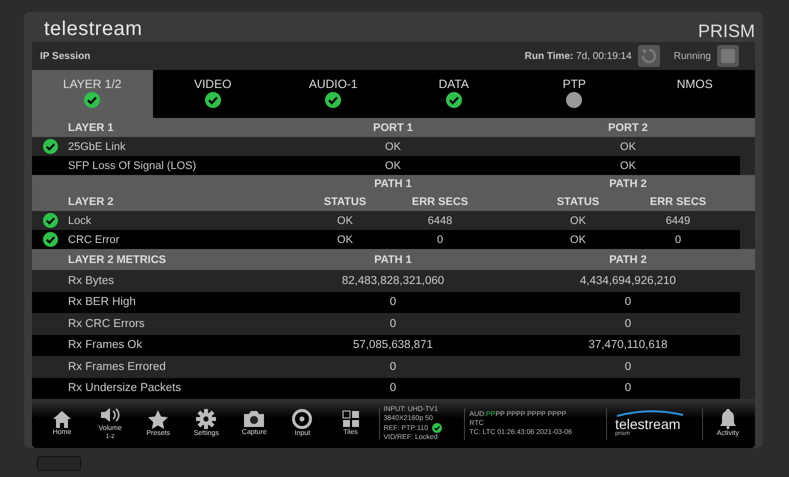  I want to click on column-header: LAYER 2 METRICS, so click(117, 260).